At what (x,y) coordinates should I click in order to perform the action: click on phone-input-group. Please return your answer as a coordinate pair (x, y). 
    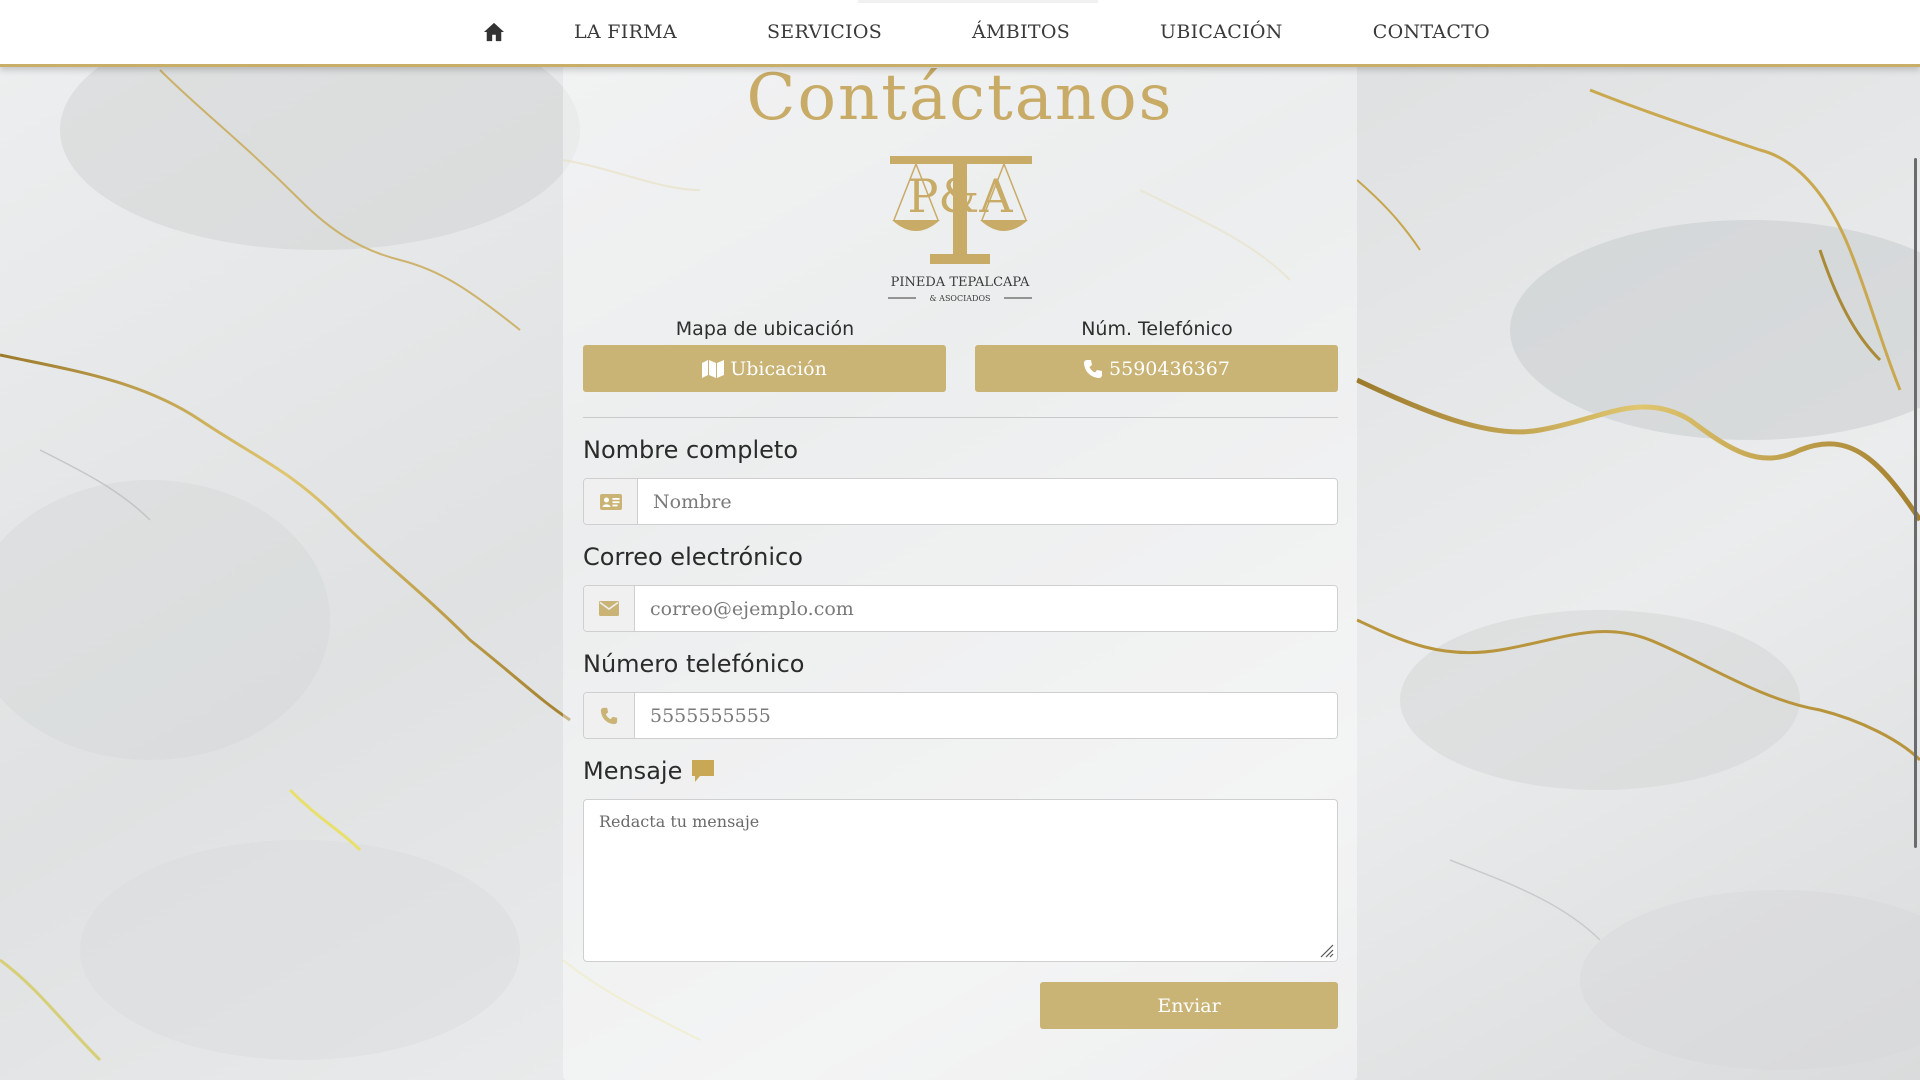
    Looking at the image, I should click on (960, 715).